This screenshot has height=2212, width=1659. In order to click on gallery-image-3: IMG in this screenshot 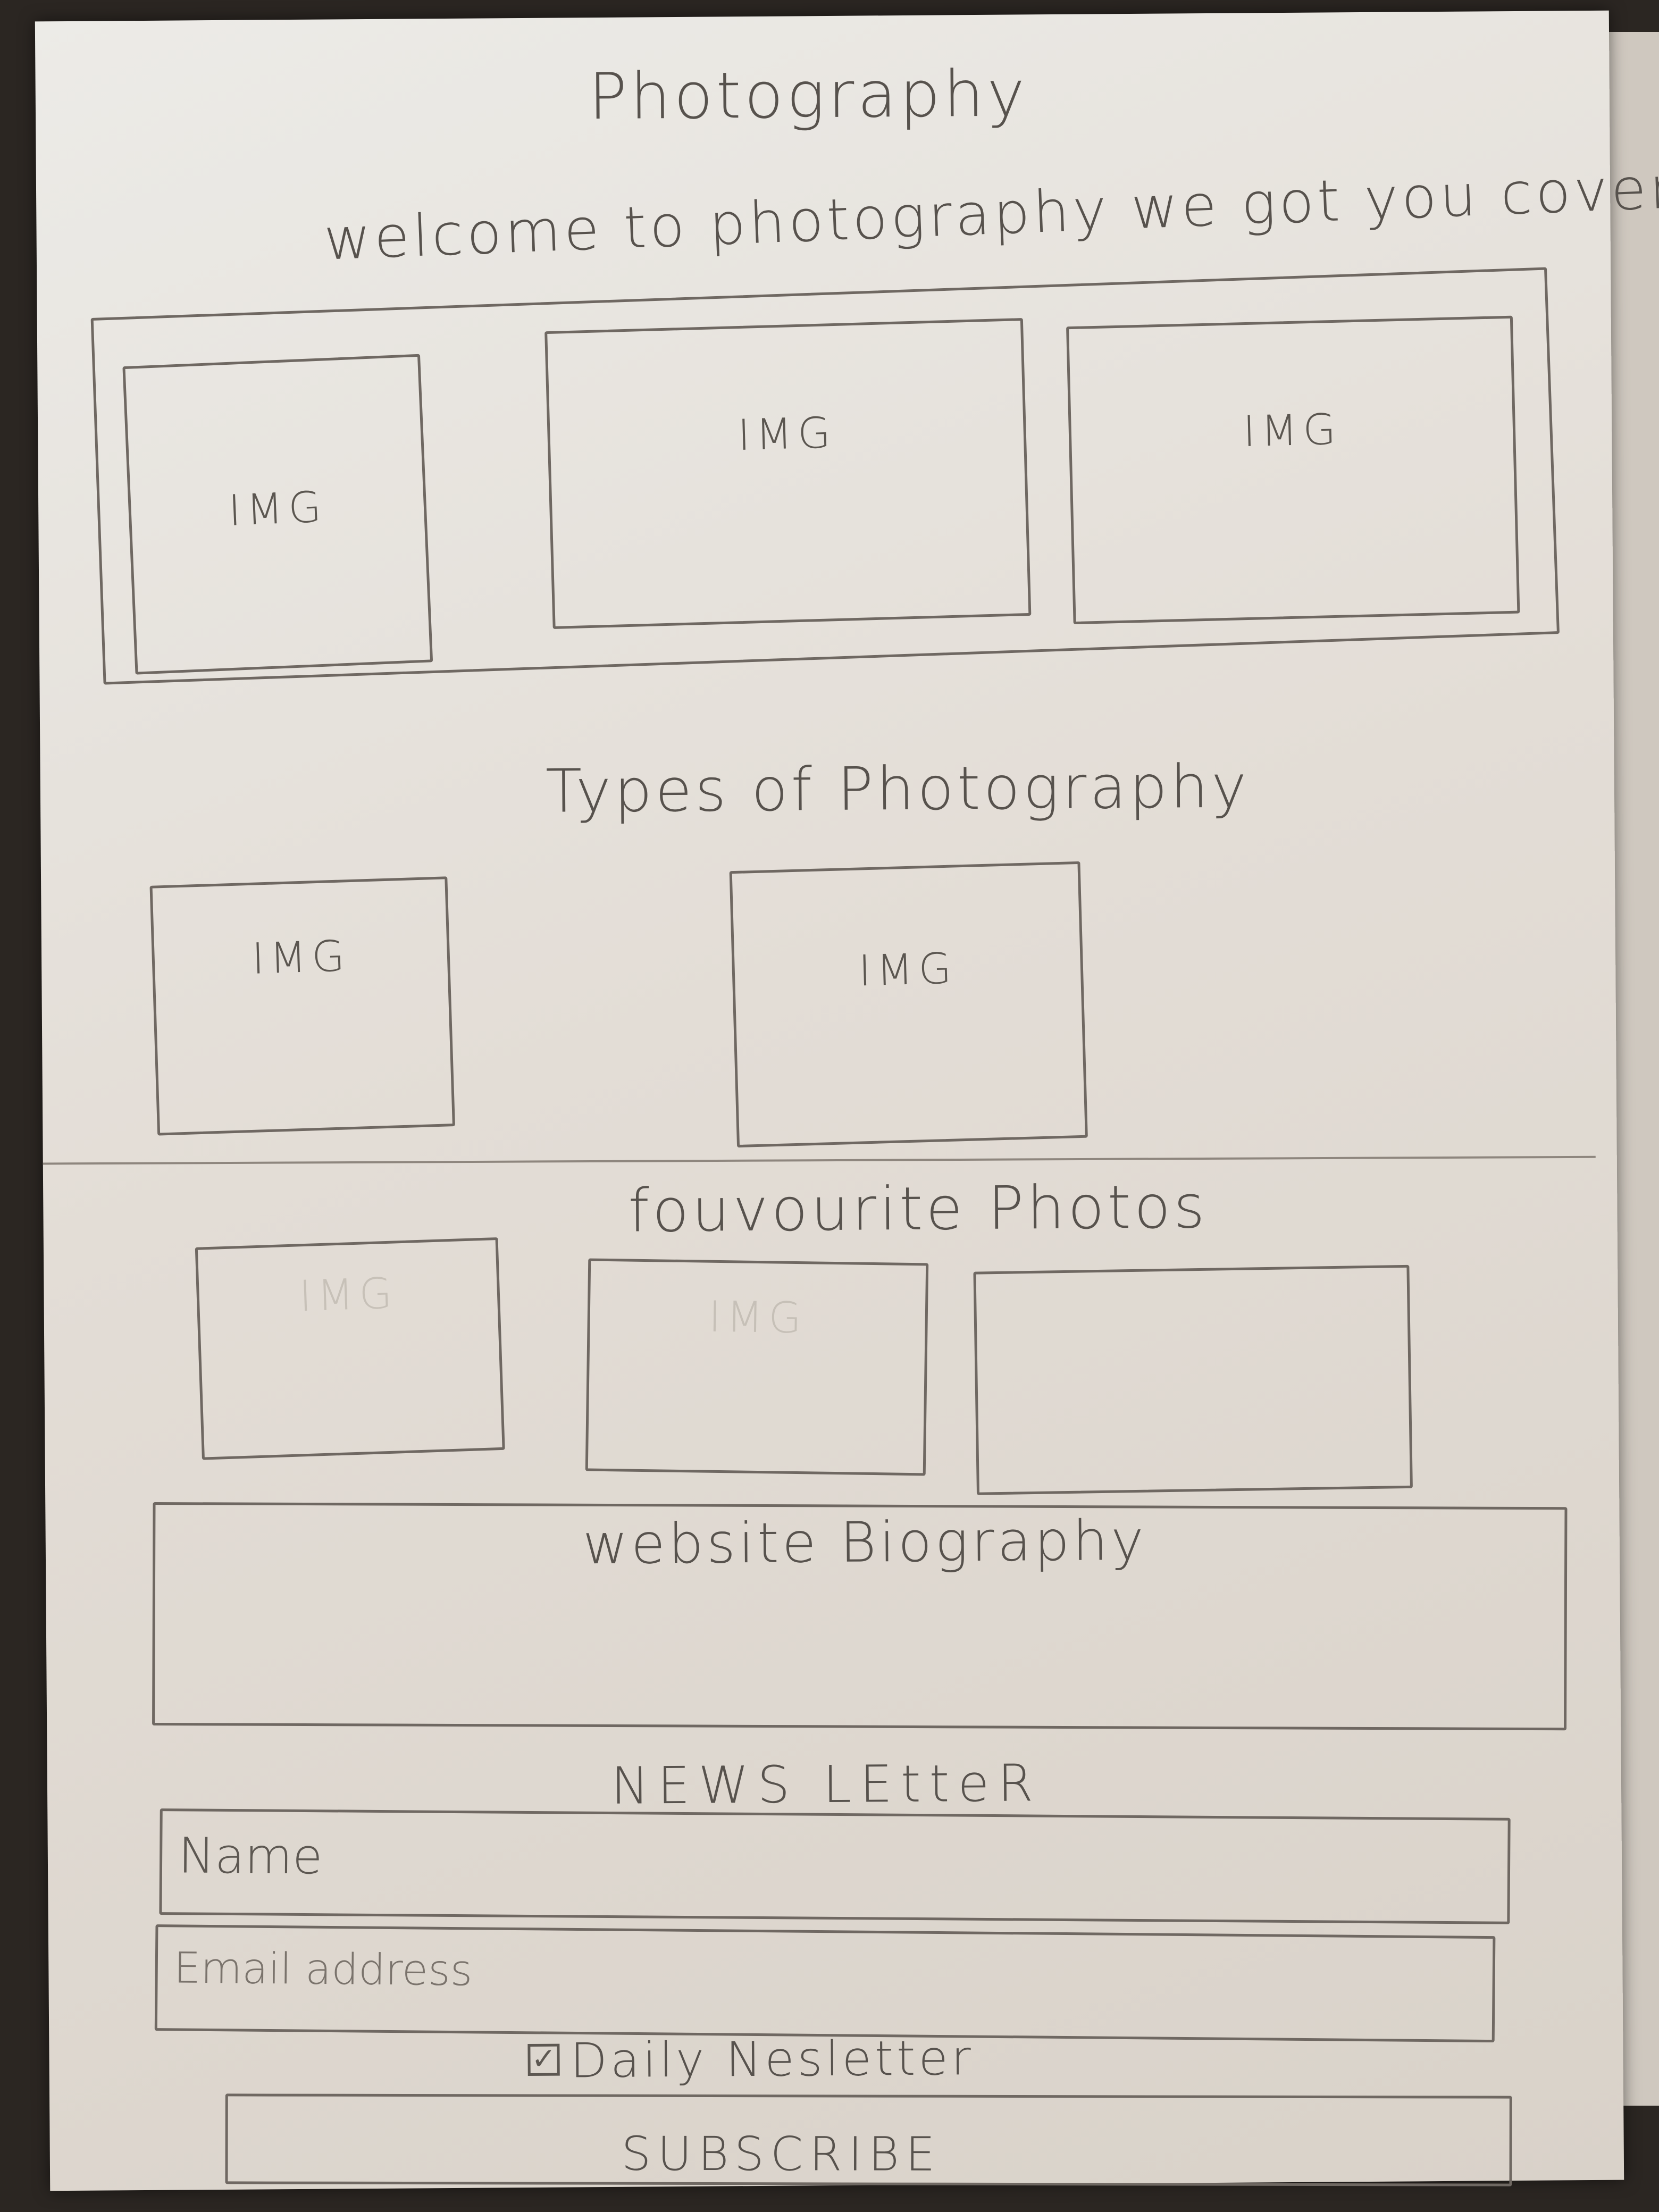, I will do `click(1293, 470)`.